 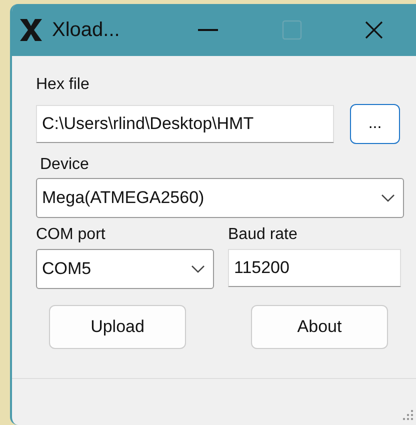 What do you see at coordinates (65, 165) in the screenshot?
I see `field-label: Device` at bounding box center [65, 165].